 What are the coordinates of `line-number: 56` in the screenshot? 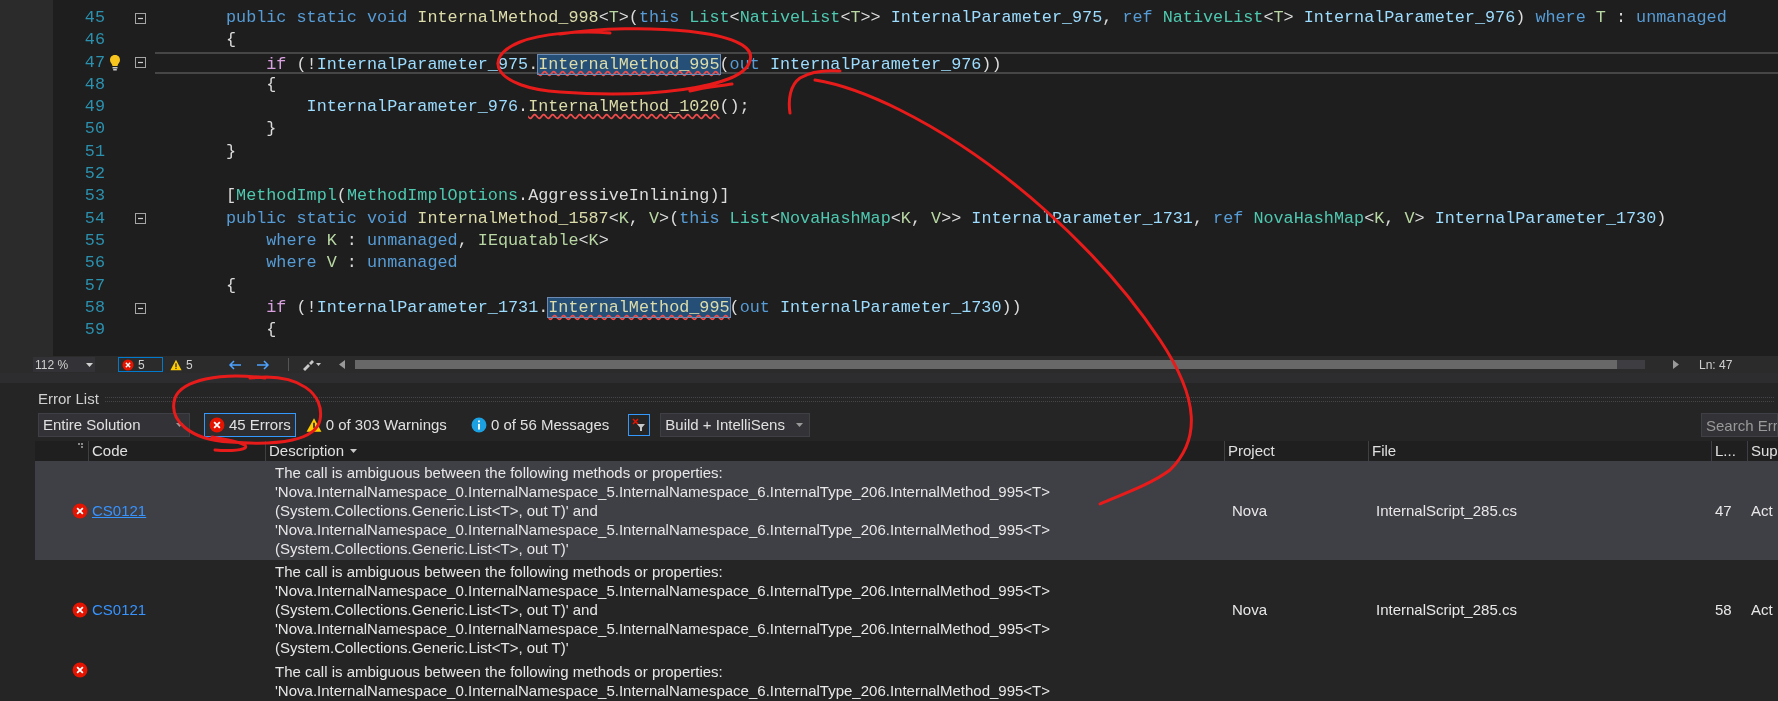 It's located at (94, 263).